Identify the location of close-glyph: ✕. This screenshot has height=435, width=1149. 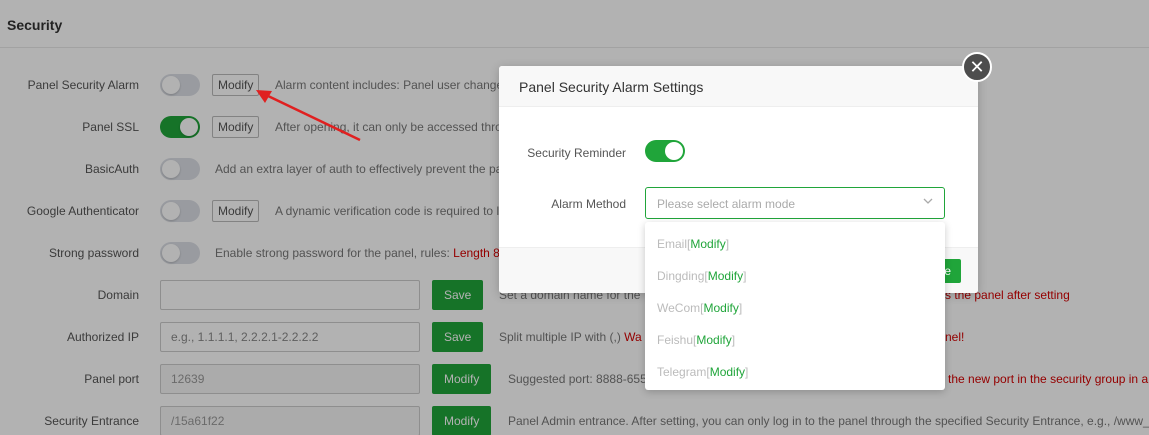
(977, 67).